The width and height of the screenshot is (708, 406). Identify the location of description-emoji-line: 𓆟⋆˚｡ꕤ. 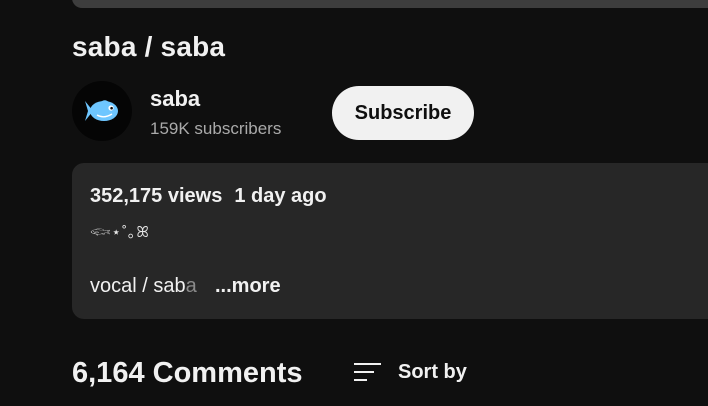
(120, 232).